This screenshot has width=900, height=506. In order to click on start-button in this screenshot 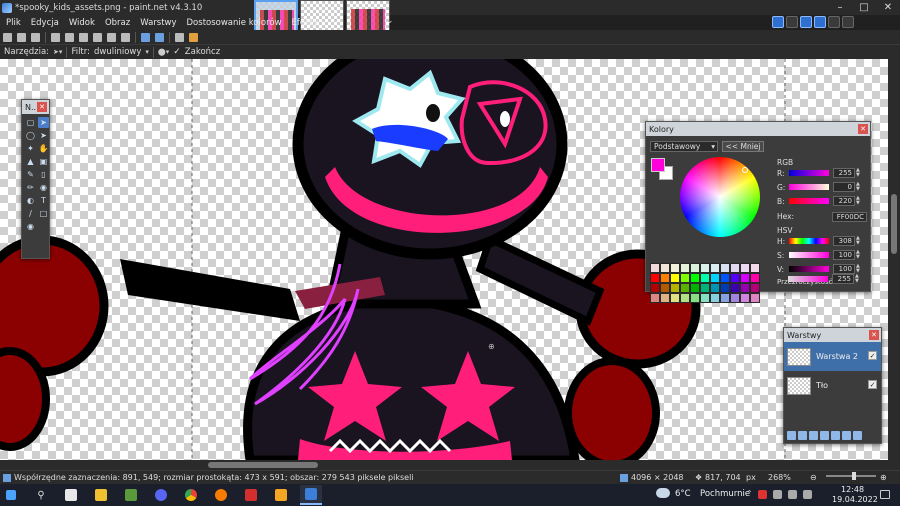, I will do `click(11, 495)`.